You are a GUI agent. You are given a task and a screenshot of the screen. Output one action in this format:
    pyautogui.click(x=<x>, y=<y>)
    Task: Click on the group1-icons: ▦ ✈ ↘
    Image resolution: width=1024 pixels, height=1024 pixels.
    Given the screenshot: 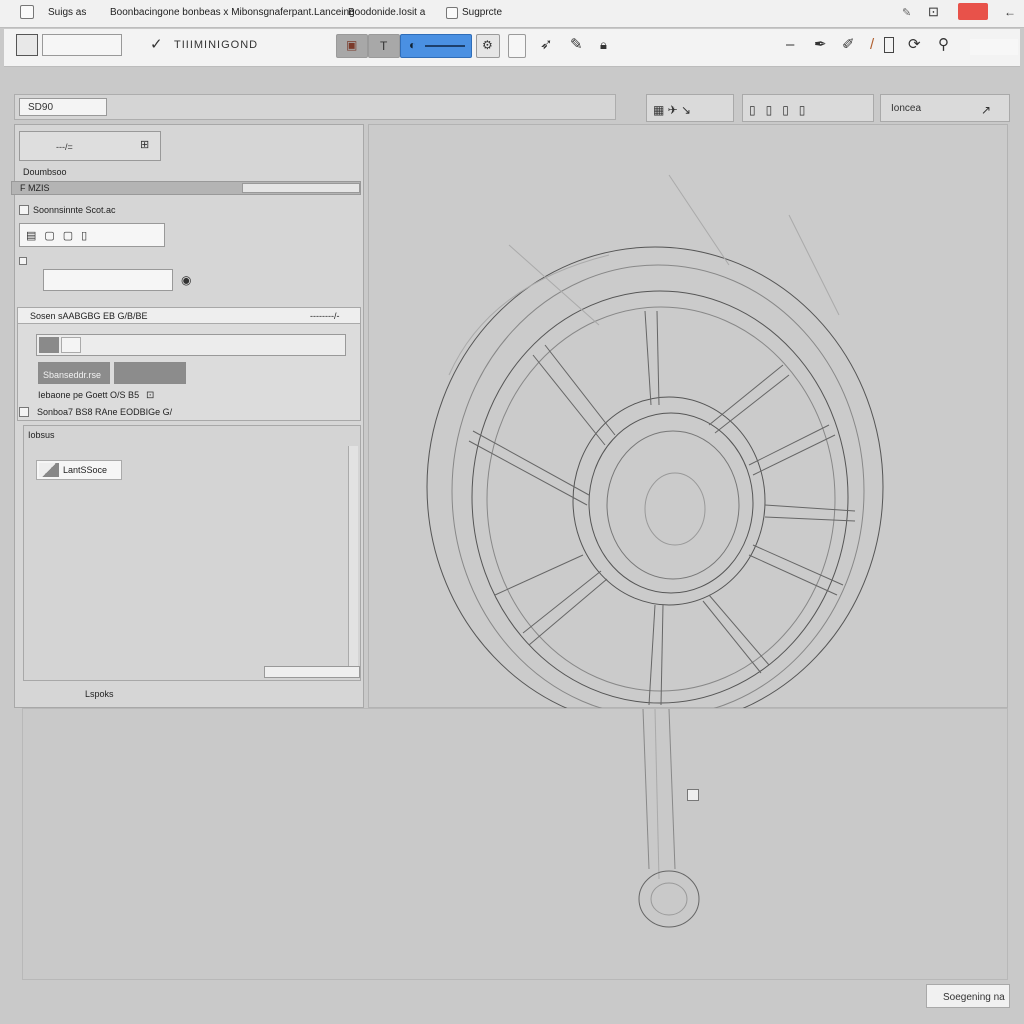 What is the action you would take?
    pyautogui.click(x=672, y=110)
    